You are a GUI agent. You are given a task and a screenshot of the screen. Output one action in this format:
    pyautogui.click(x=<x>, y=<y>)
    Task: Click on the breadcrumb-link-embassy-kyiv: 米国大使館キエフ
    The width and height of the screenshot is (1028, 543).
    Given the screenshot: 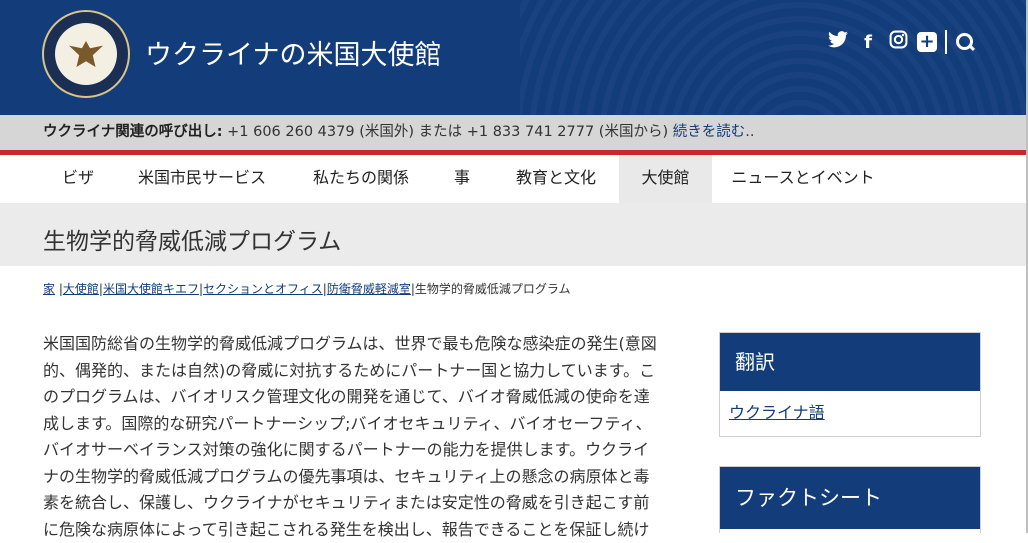 What is the action you would take?
    pyautogui.click(x=151, y=289)
    